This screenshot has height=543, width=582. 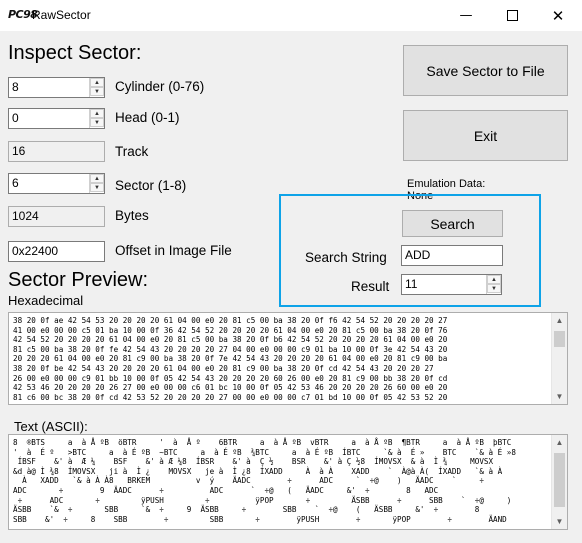 I want to click on offset-field: 0x22400, so click(x=56, y=251).